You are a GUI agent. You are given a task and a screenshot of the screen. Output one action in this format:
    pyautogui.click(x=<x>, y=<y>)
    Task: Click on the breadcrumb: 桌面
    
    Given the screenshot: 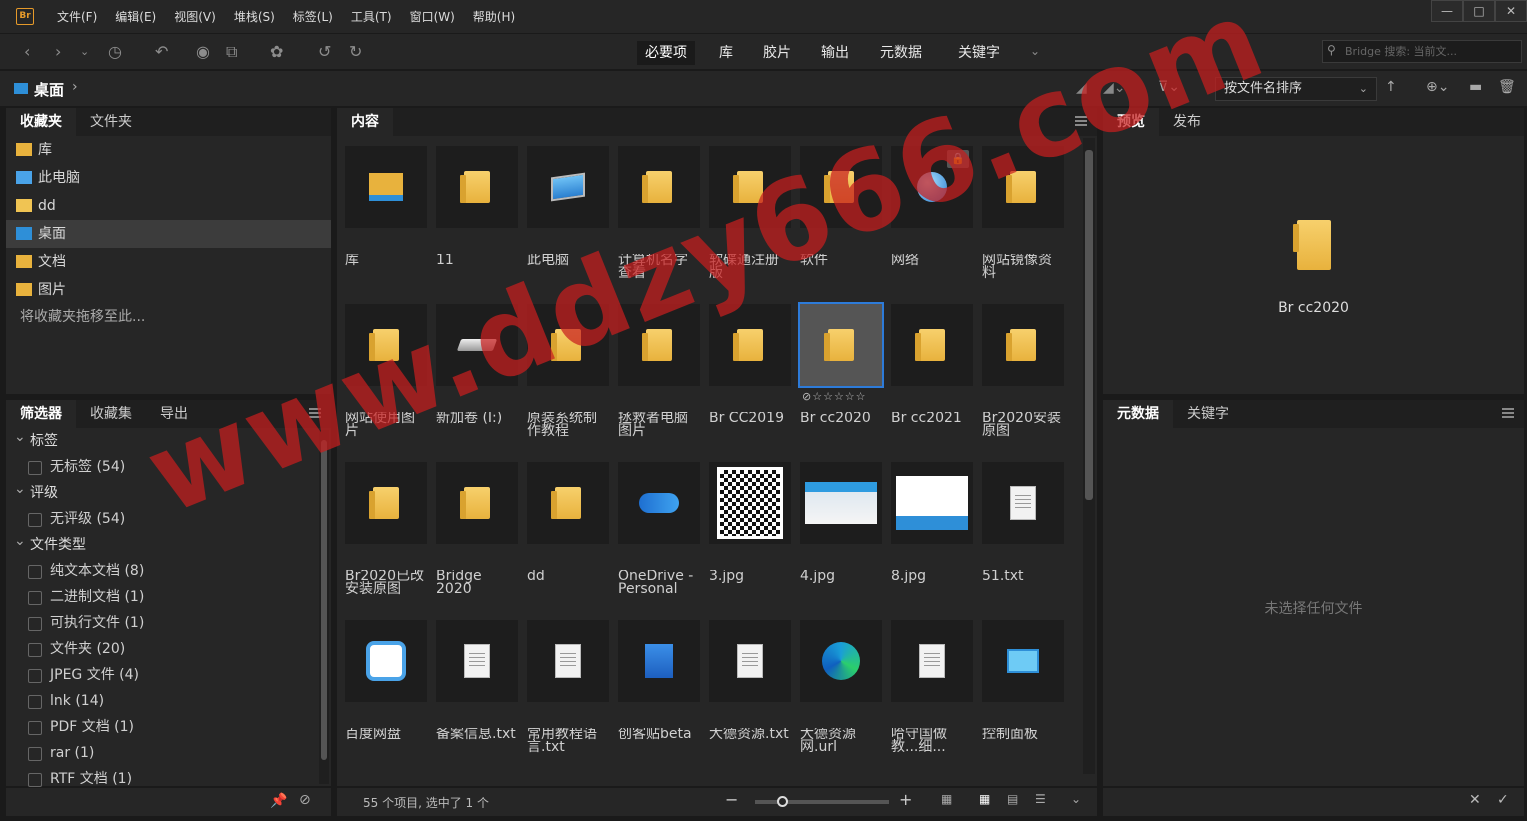 What is the action you would take?
    pyautogui.click(x=49, y=89)
    